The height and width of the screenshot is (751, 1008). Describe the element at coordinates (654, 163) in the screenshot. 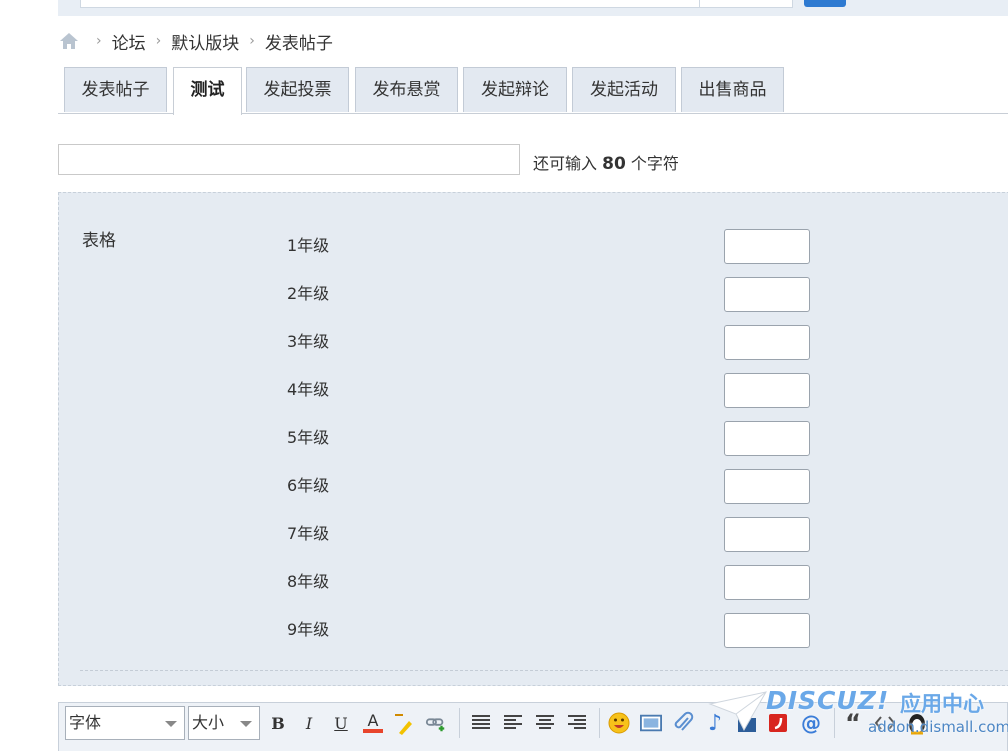

I see `hint-suffix: 个字符` at that location.